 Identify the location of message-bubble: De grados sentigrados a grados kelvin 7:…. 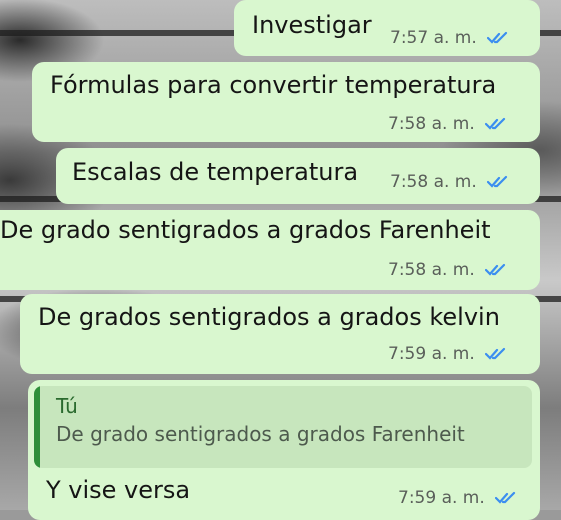
(280, 334).